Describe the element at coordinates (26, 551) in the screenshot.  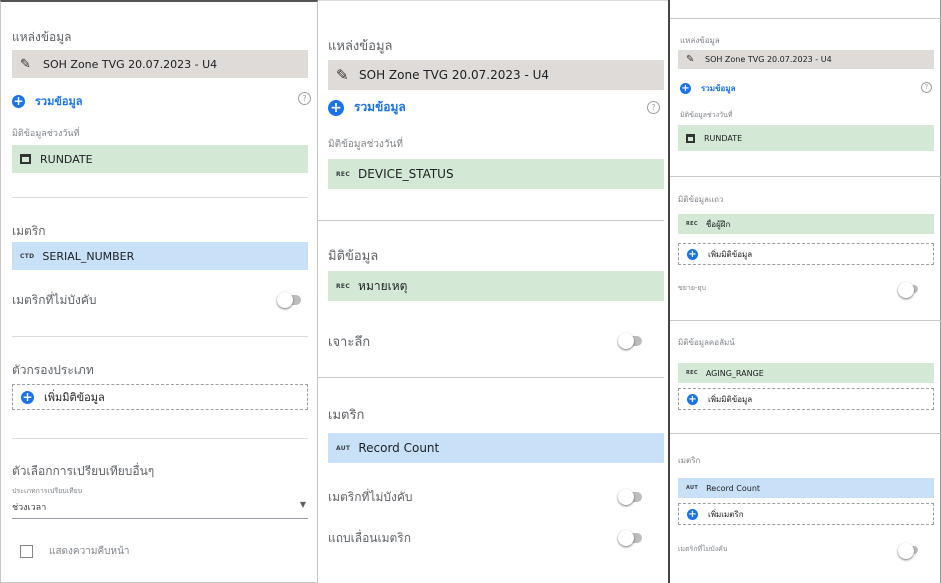
I see `show-progress-checkbox` at that location.